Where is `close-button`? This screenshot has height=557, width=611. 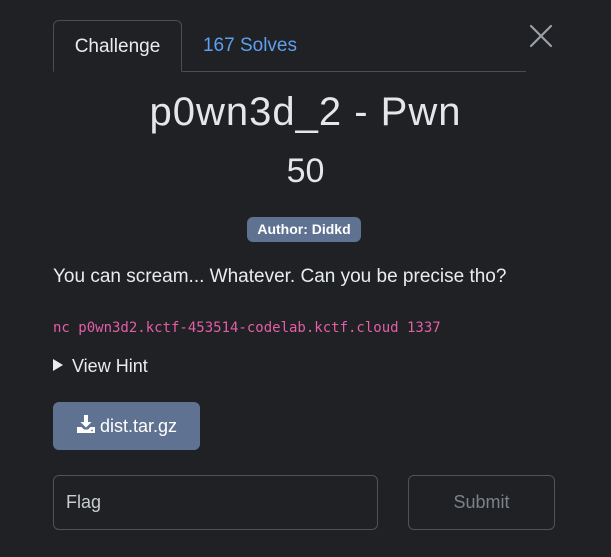
close-button is located at coordinates (541, 36).